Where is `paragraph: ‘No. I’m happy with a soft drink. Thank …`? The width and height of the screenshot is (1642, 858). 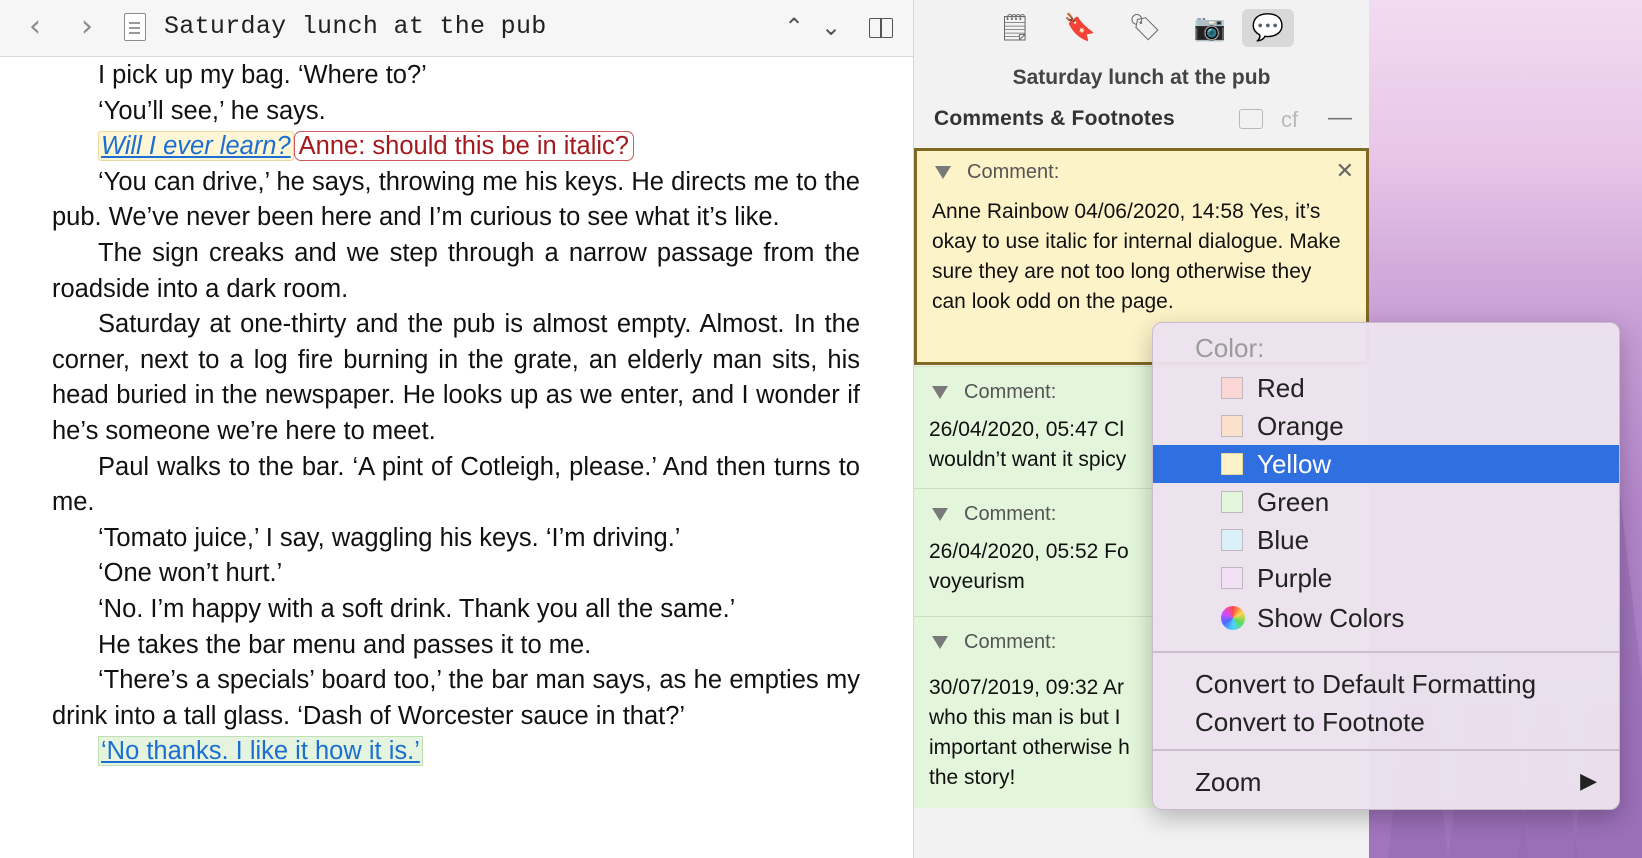
paragraph: ‘No. I’m happy with a soft drink. Thank … is located at coordinates (417, 608).